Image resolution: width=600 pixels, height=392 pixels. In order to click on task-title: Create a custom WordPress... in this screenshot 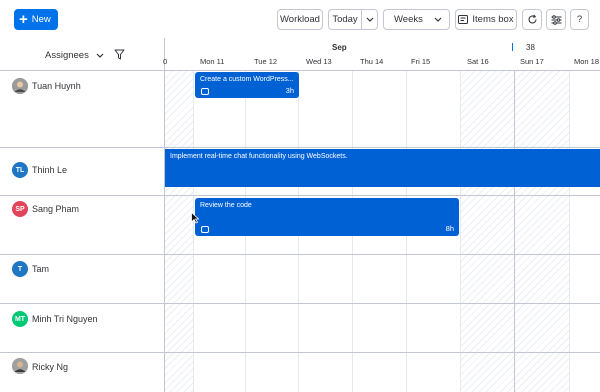, I will do `click(247, 79)`.